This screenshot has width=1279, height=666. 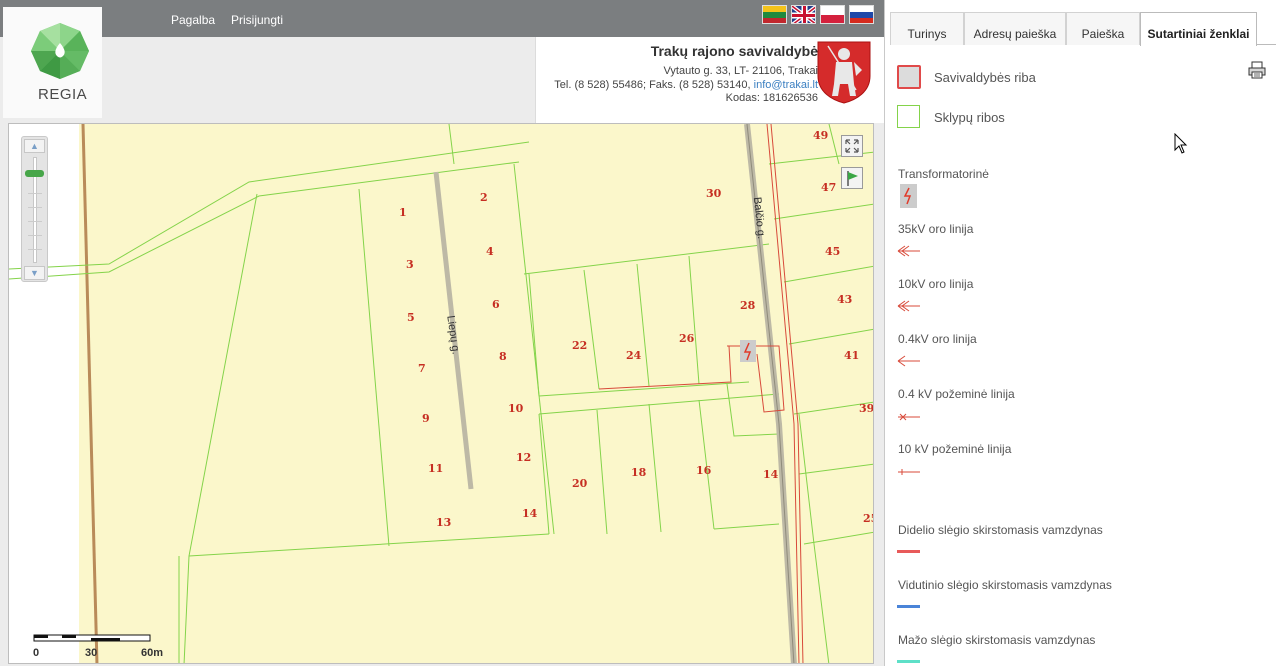 What do you see at coordinates (771, 98) in the screenshot?
I see `municipality-code: Kodas: 181626536` at bounding box center [771, 98].